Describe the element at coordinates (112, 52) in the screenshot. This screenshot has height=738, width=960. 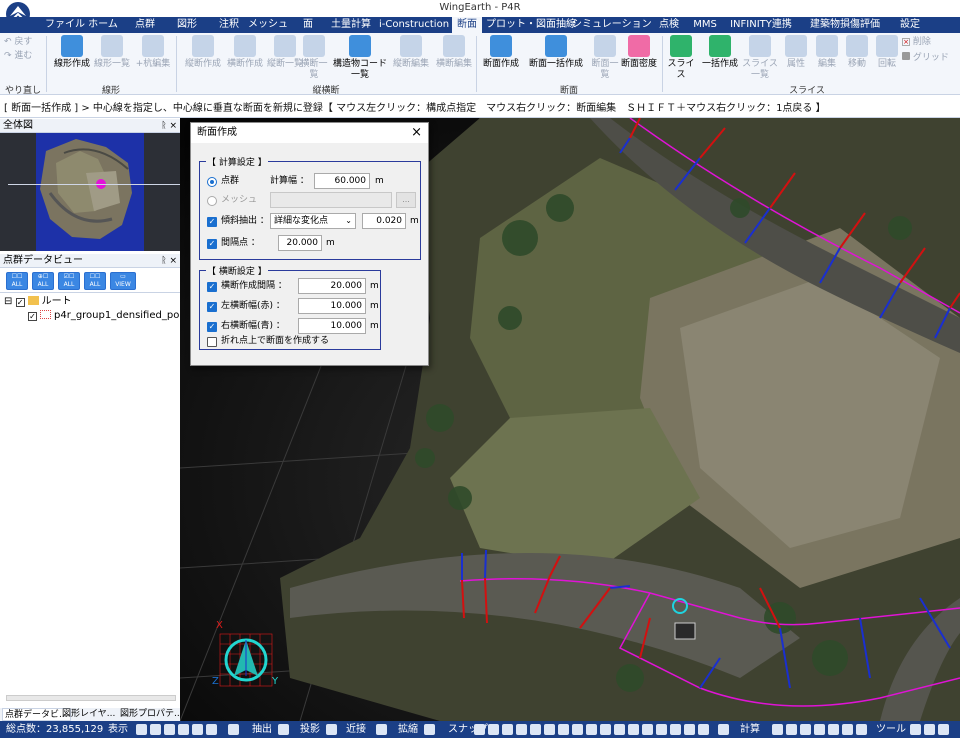
I see `ribbon-button: 線形一覧` at that location.